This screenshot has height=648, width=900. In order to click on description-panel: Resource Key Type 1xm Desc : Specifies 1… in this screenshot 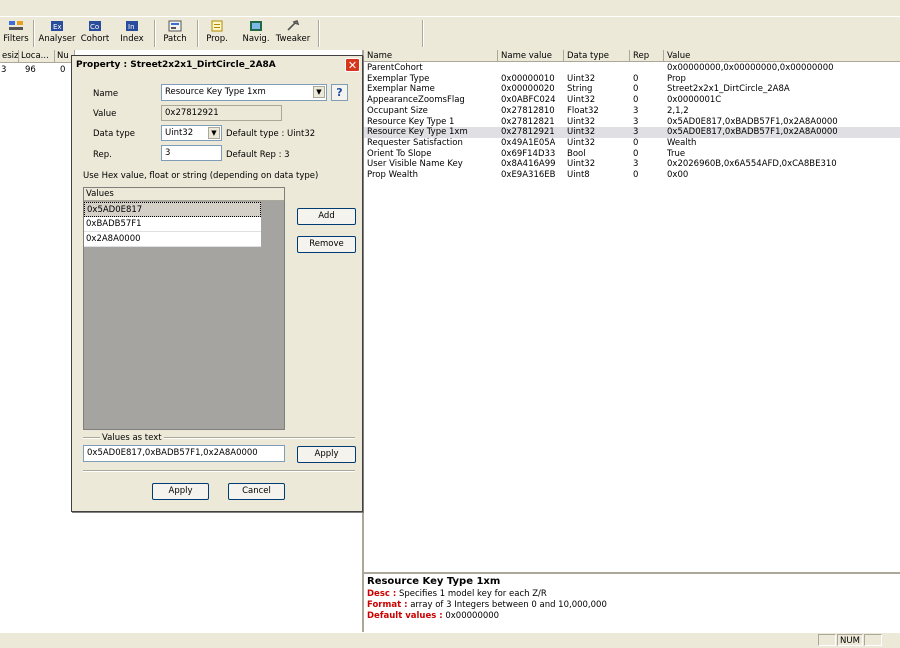, I will do `click(632, 603)`.